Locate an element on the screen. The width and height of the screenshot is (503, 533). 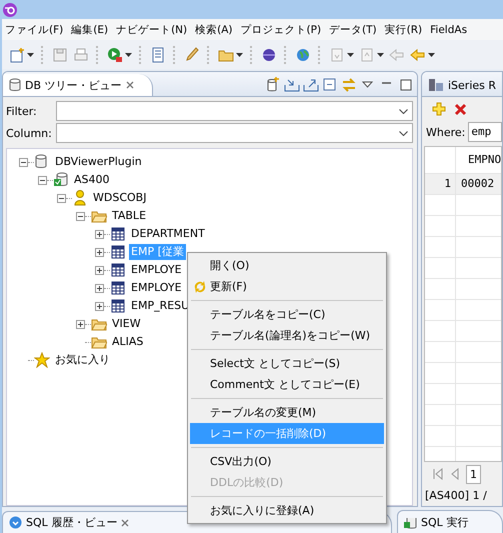
tree-item: DEPARTMENT is located at coordinates (168, 234).